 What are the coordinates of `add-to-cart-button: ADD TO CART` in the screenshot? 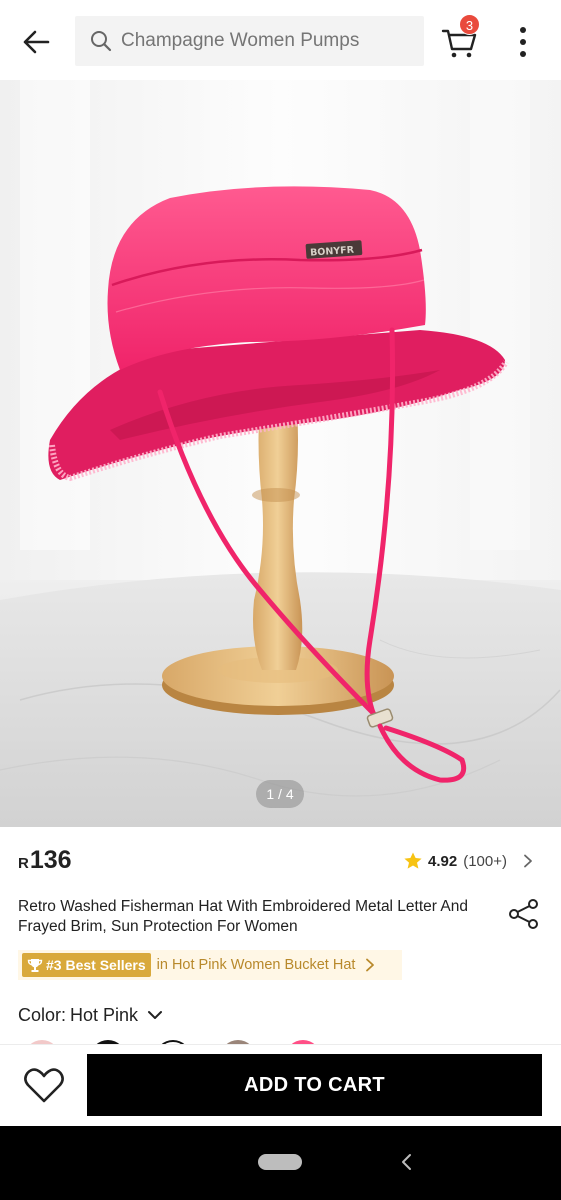 It's located at (314, 1085).